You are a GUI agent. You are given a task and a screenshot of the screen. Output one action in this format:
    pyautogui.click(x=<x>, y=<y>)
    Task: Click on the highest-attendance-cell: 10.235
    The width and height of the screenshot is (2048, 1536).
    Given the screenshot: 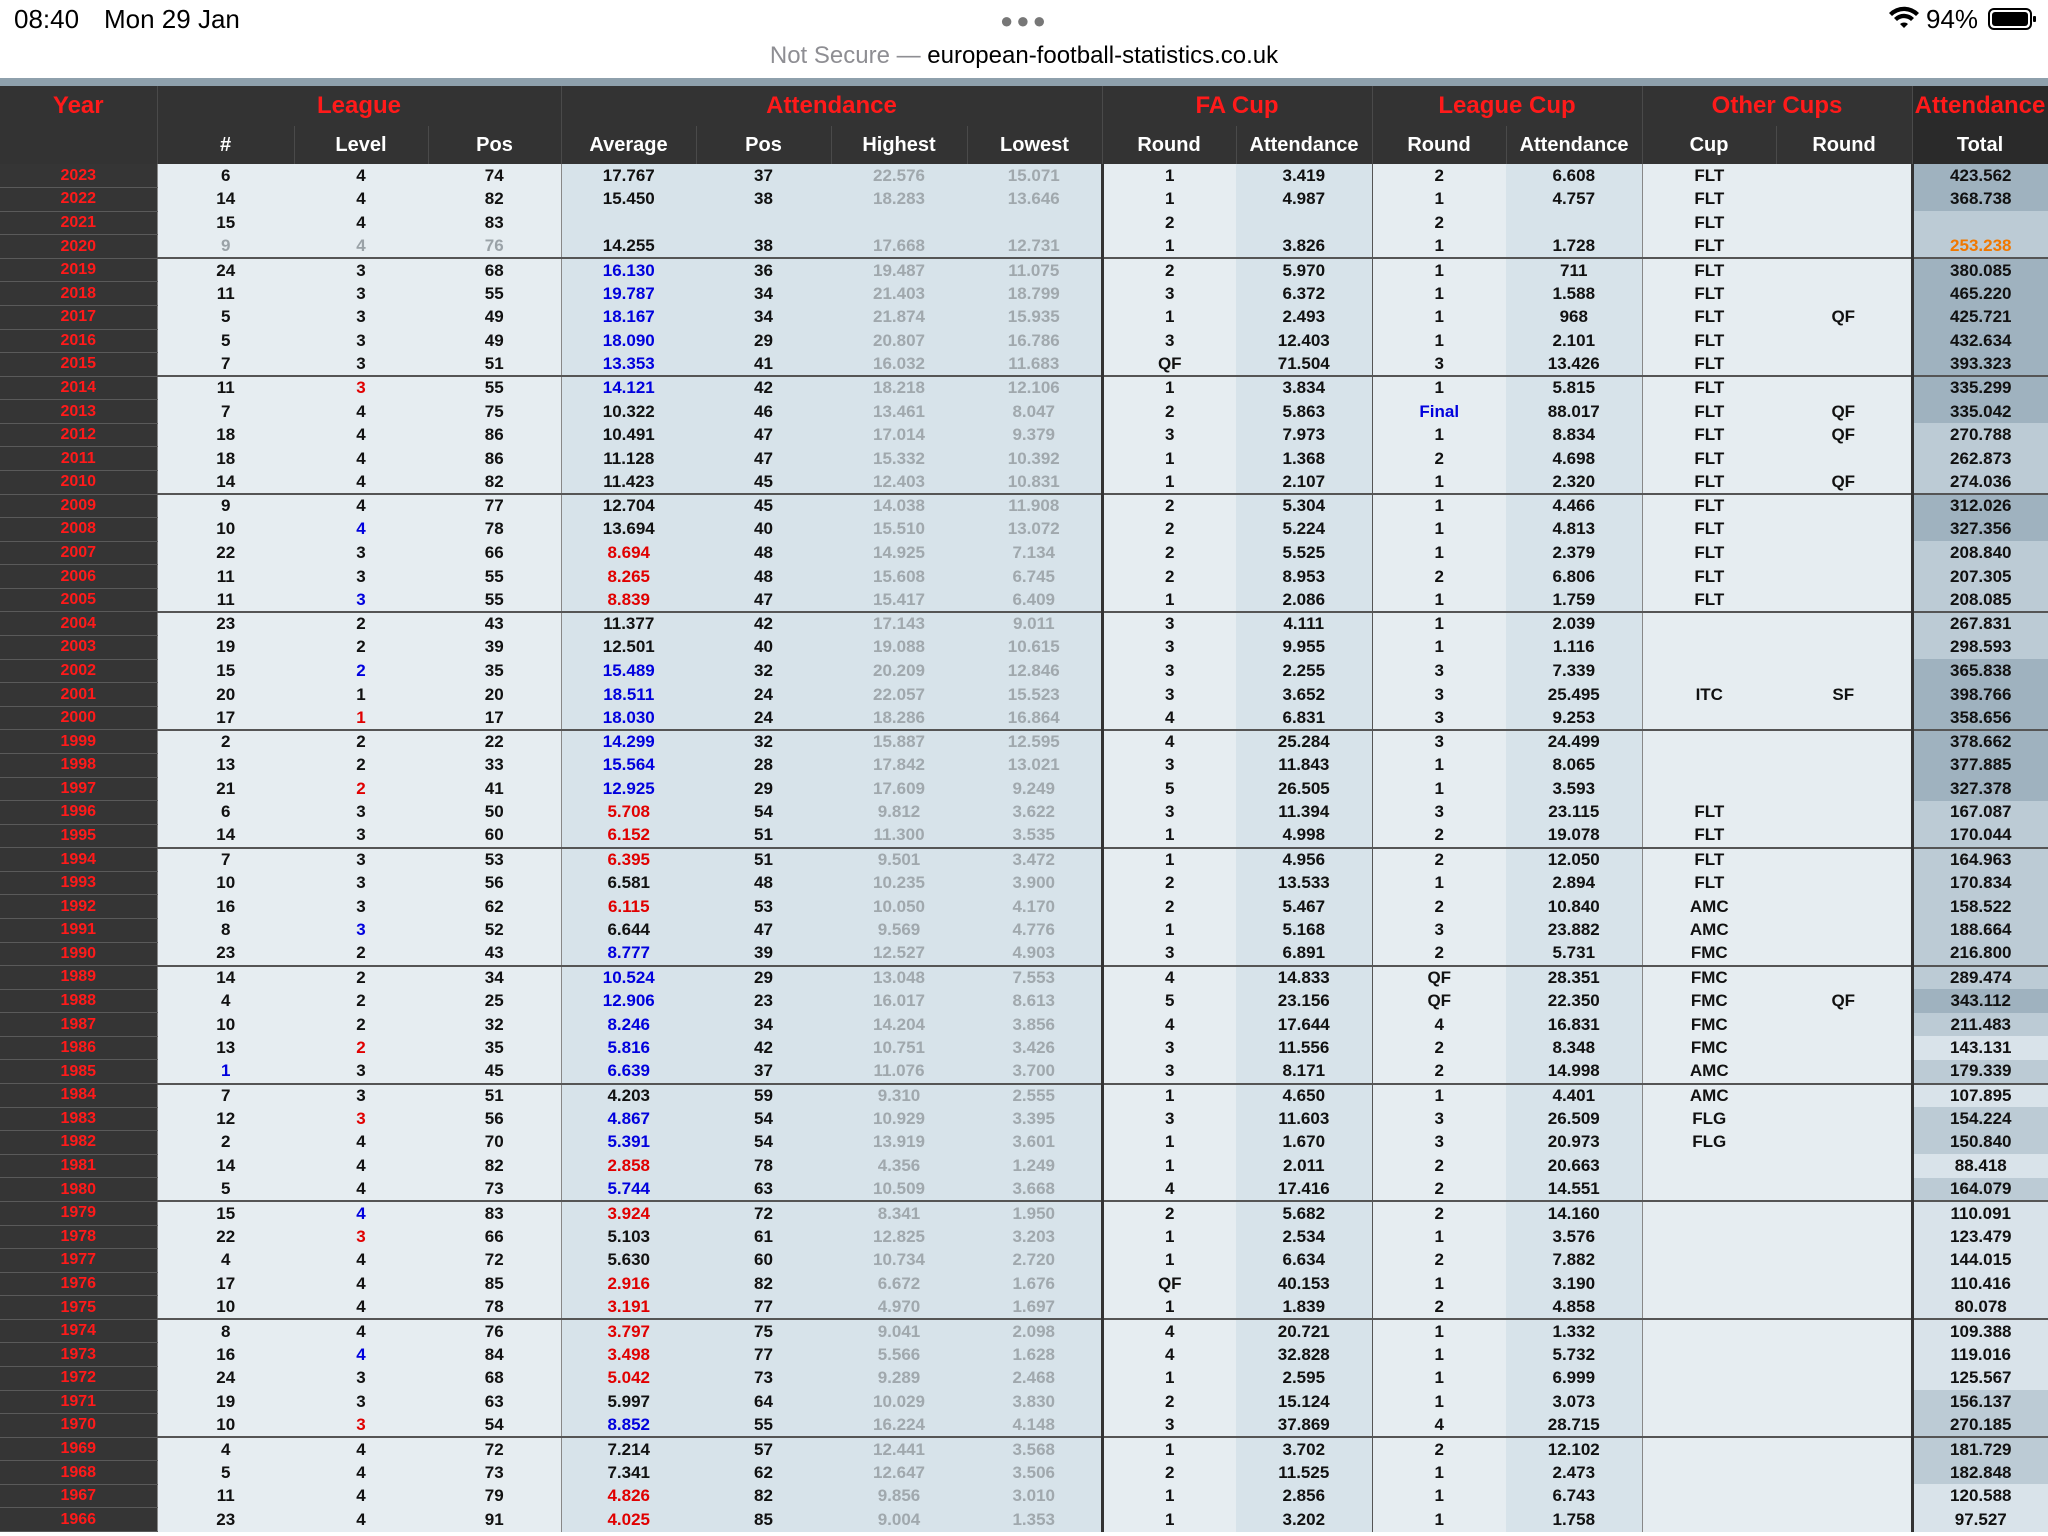 What is the action you would take?
    pyautogui.click(x=899, y=883)
    